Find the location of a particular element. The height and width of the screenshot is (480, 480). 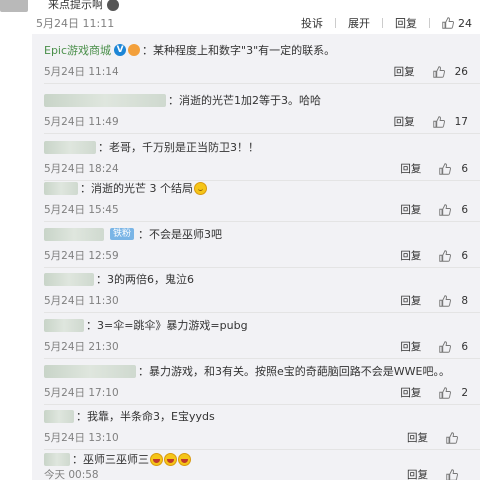

reply-item: 铁粉 ： 不会是巫师3吧 5月24日 12:59 回复 6 is located at coordinates (256, 243).